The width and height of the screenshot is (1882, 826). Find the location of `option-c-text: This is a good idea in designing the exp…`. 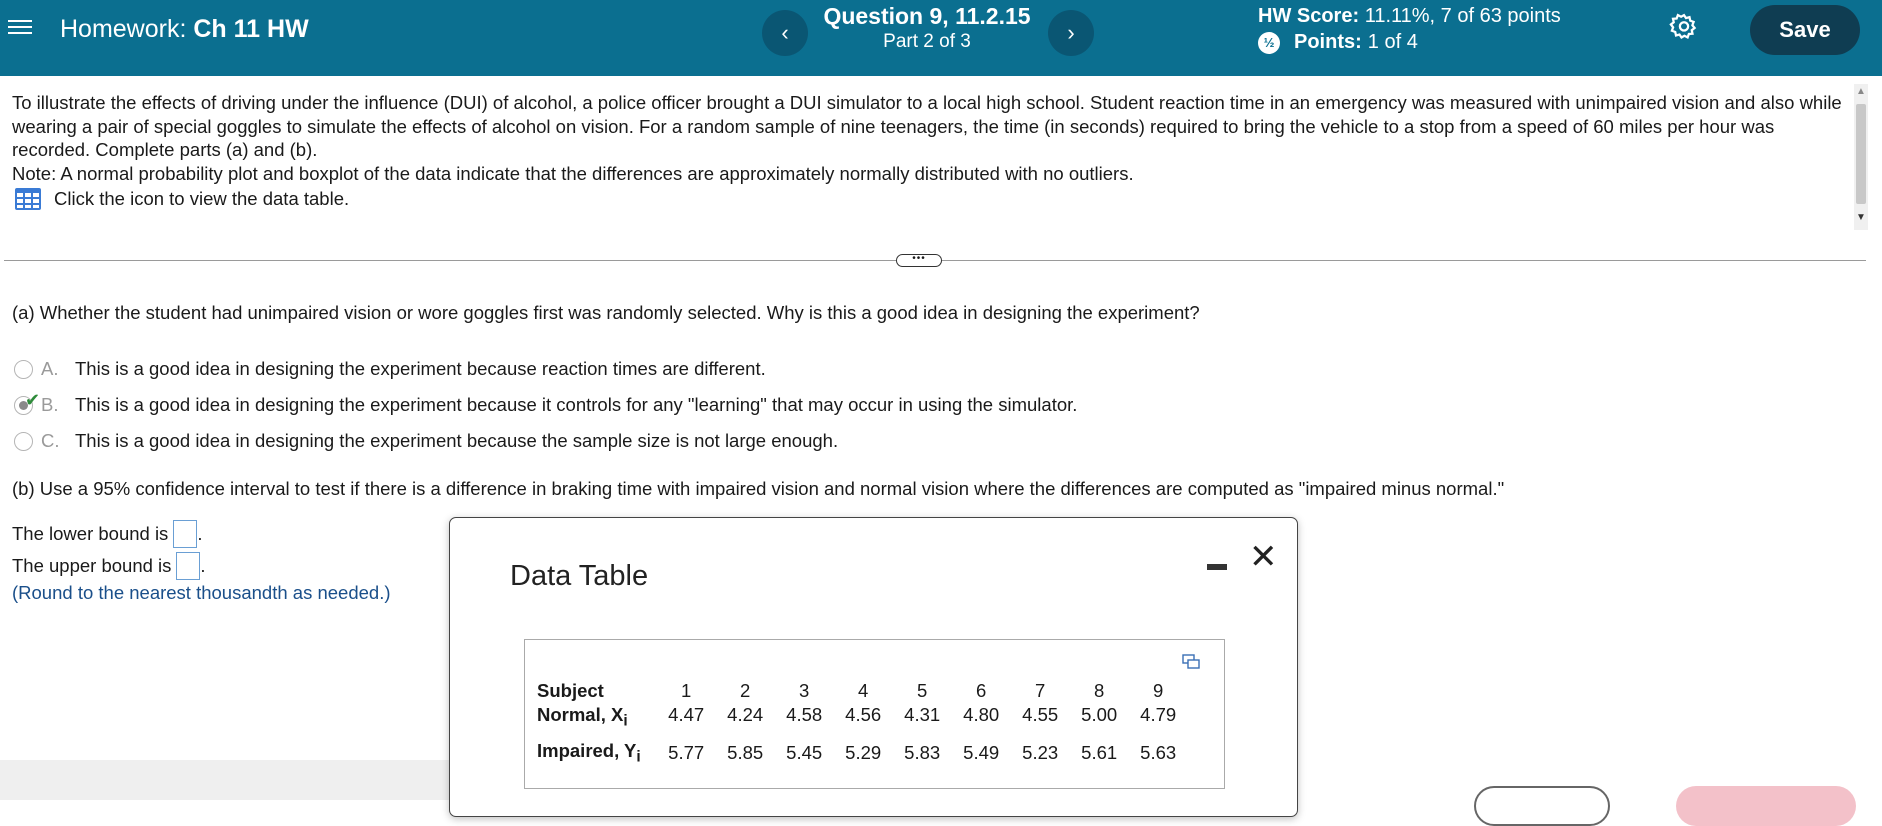

option-c-text: This is a good idea in designing the exp… is located at coordinates (457, 440).